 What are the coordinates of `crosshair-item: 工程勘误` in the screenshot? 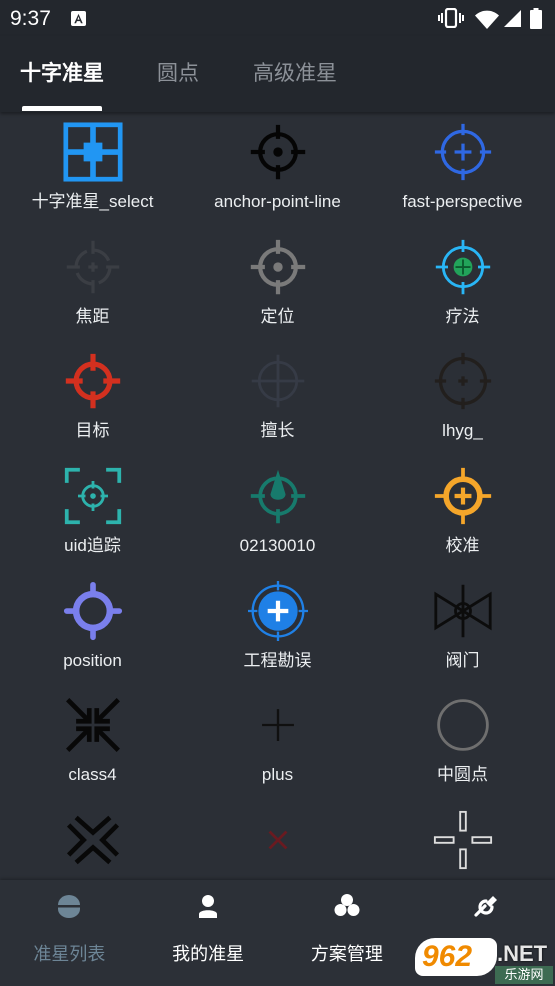 It's located at (277, 628).